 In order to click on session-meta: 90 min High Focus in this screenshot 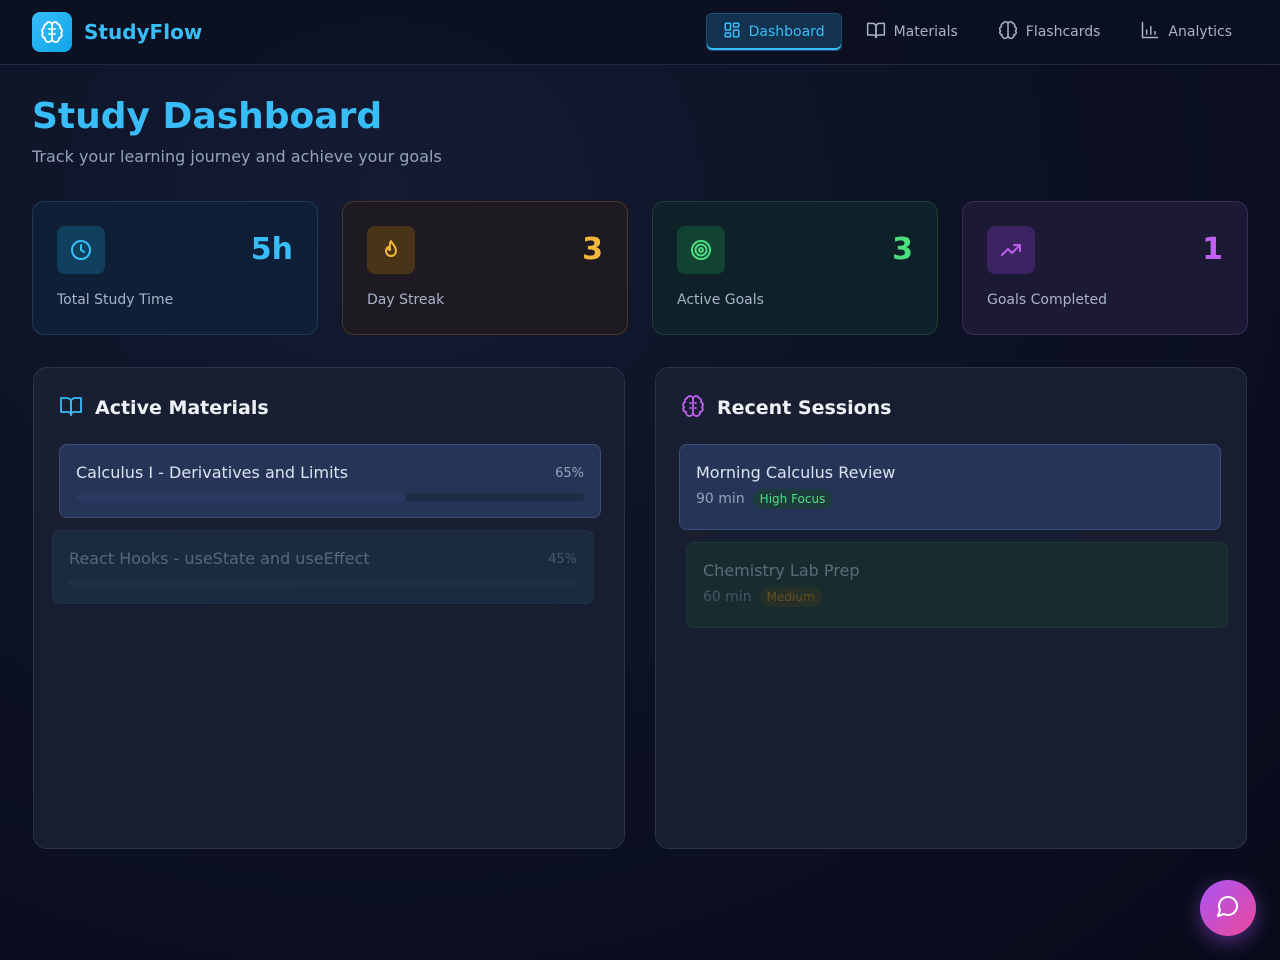, I will do `click(764, 499)`.